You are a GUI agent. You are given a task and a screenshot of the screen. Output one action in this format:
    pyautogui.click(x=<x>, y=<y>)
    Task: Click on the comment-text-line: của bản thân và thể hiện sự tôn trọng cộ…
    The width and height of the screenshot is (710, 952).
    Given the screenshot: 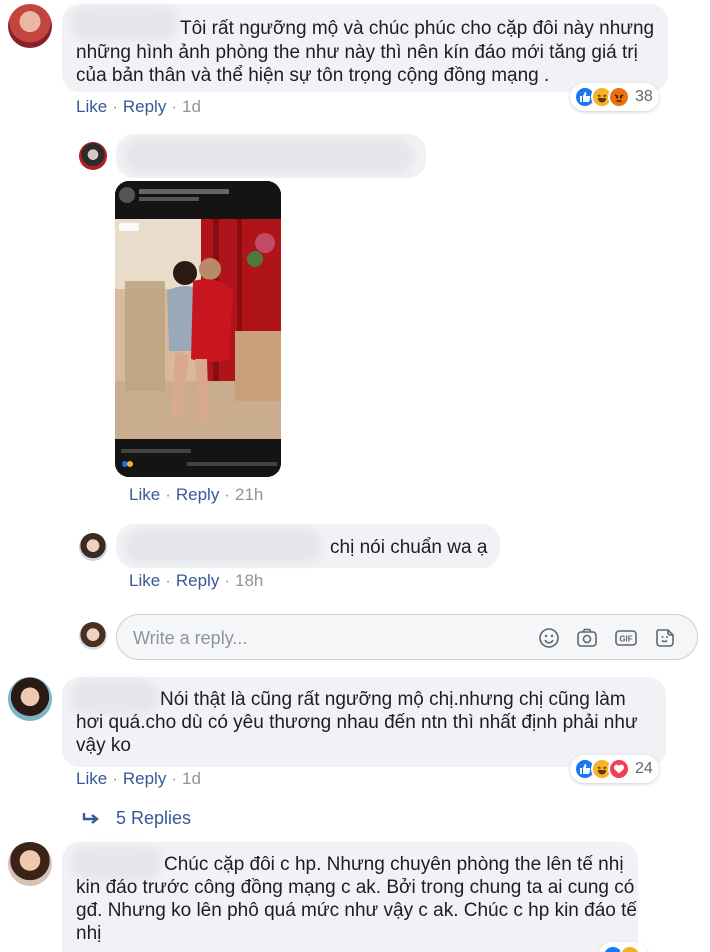 What is the action you would take?
    pyautogui.click(x=313, y=75)
    